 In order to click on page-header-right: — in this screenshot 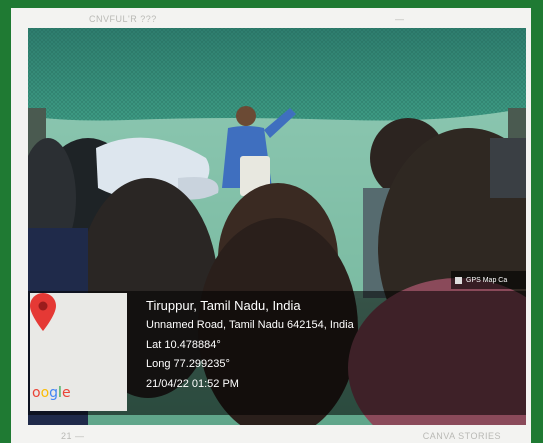, I will do `click(400, 19)`.